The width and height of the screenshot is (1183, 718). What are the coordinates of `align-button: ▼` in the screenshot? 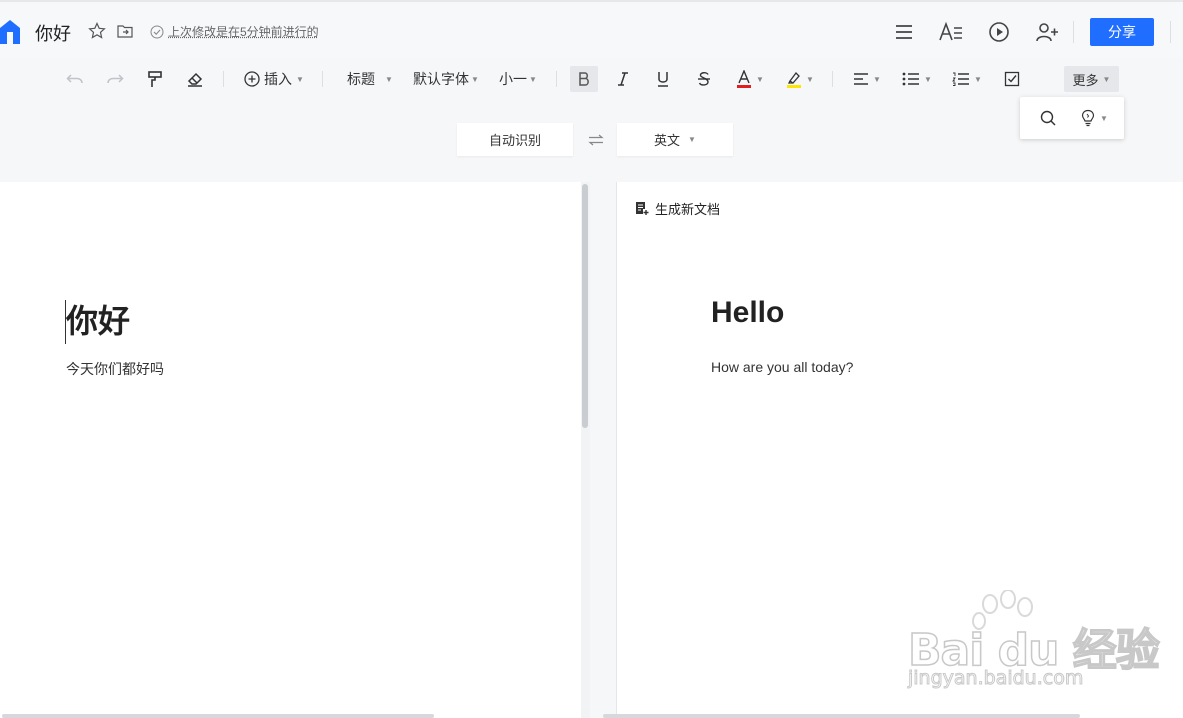 It's located at (867, 79).